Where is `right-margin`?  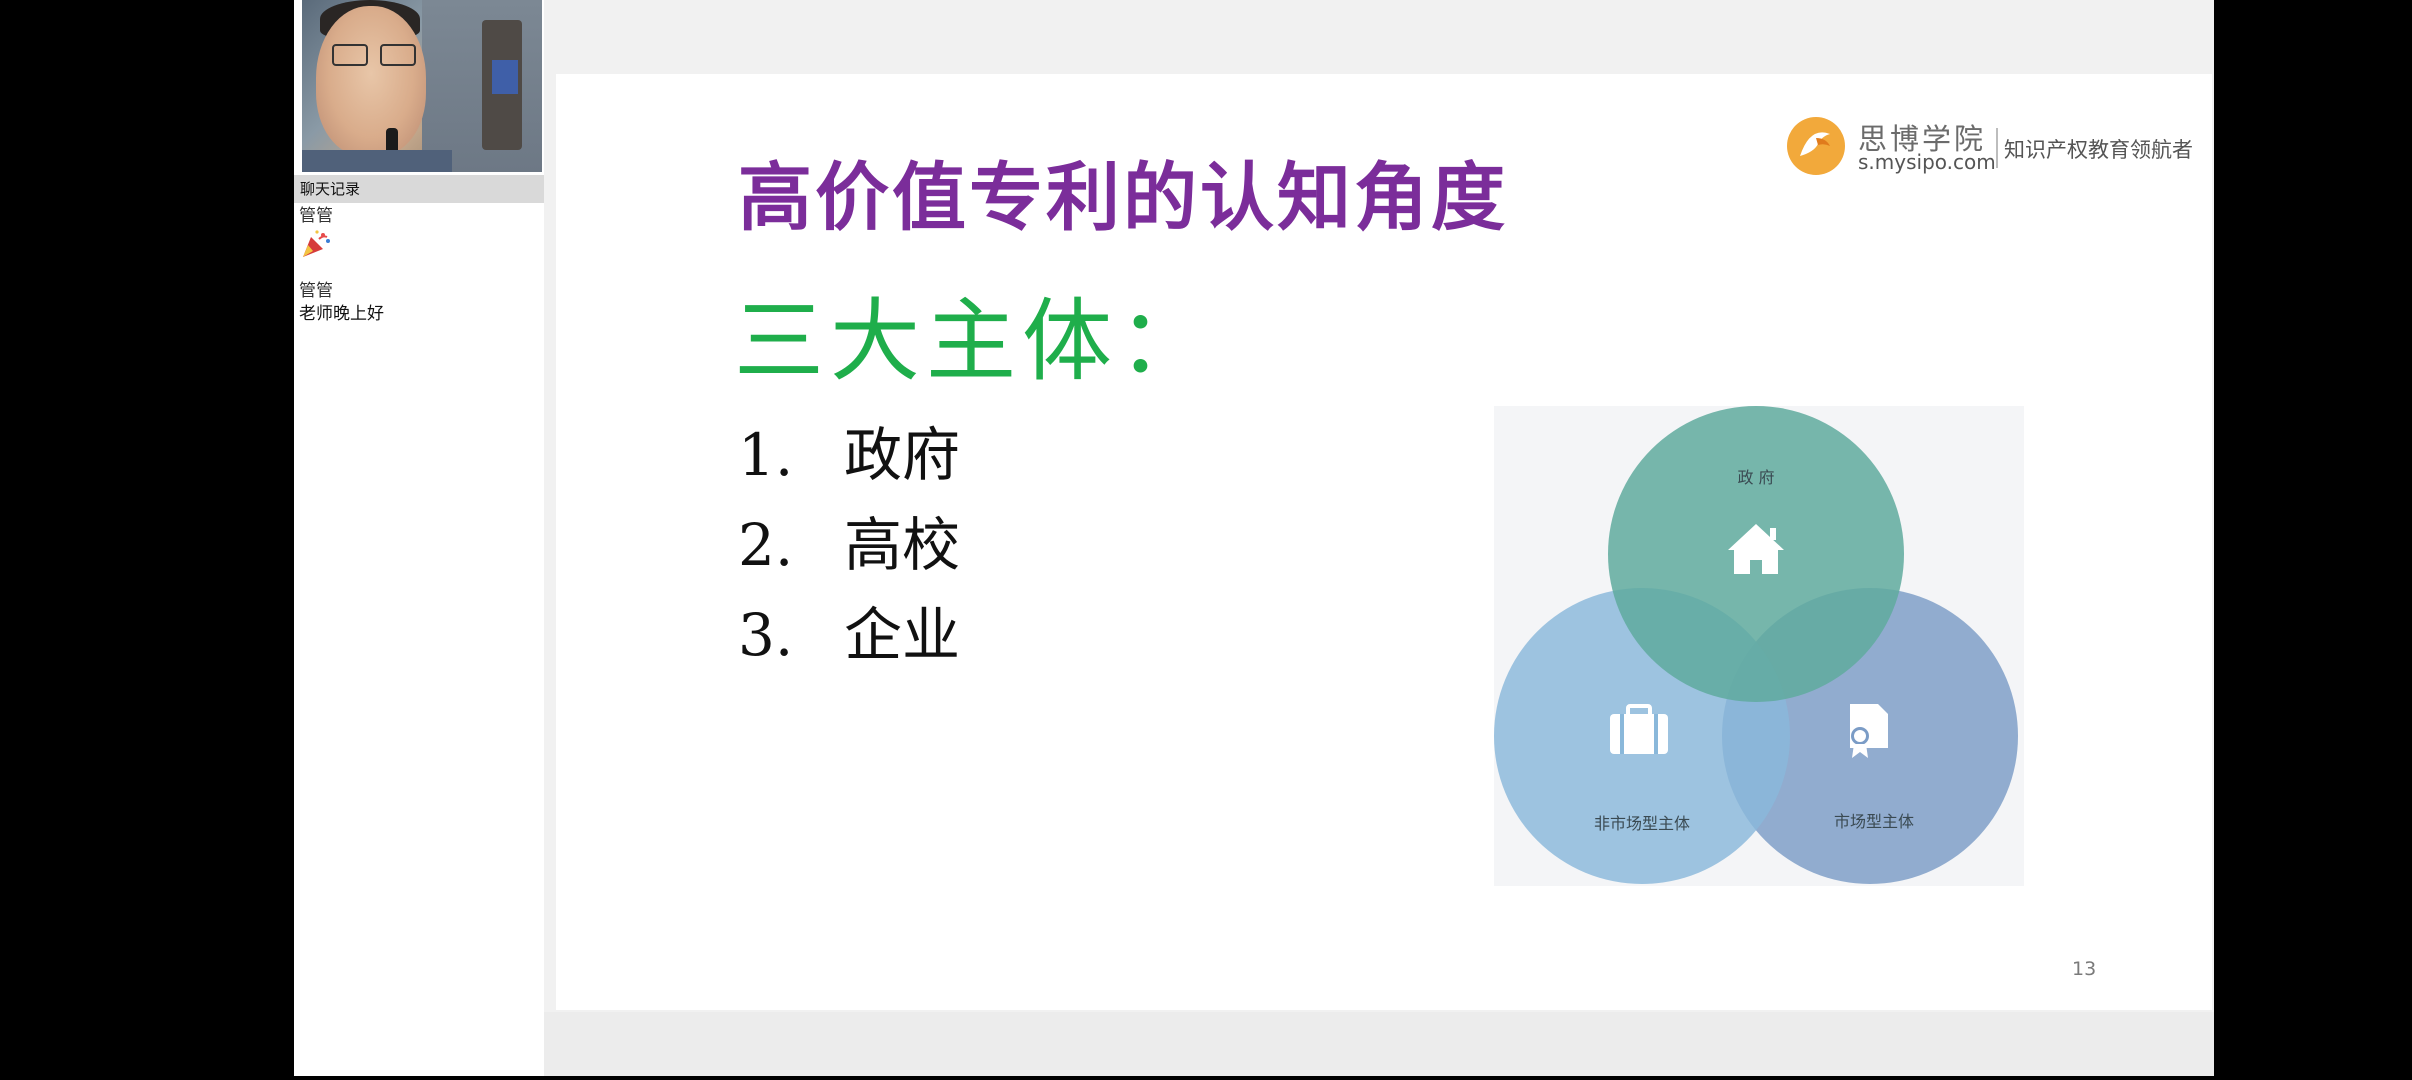
right-margin is located at coordinates (2313, 540).